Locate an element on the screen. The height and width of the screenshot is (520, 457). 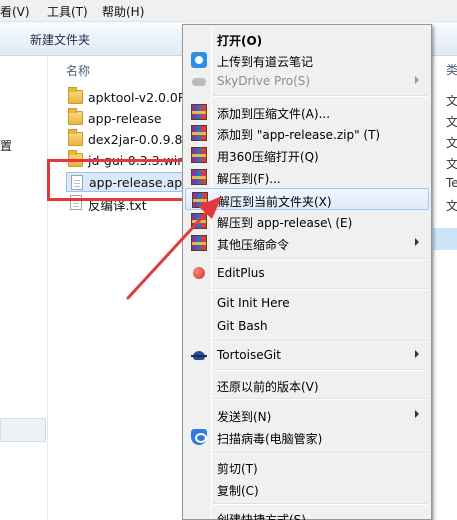
tortoisegit-icon is located at coordinates (199, 355).